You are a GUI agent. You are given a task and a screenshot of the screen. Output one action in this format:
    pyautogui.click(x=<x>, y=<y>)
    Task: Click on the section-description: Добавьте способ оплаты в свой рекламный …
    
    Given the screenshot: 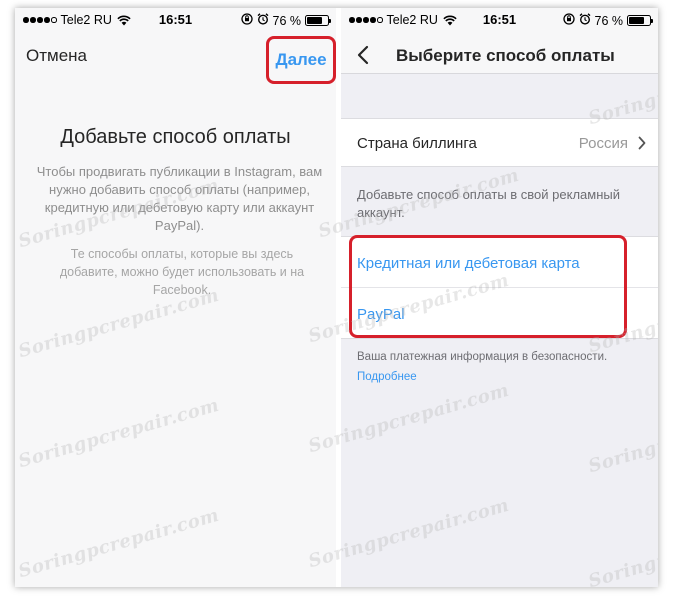 What is the action you would take?
    pyautogui.click(x=488, y=203)
    